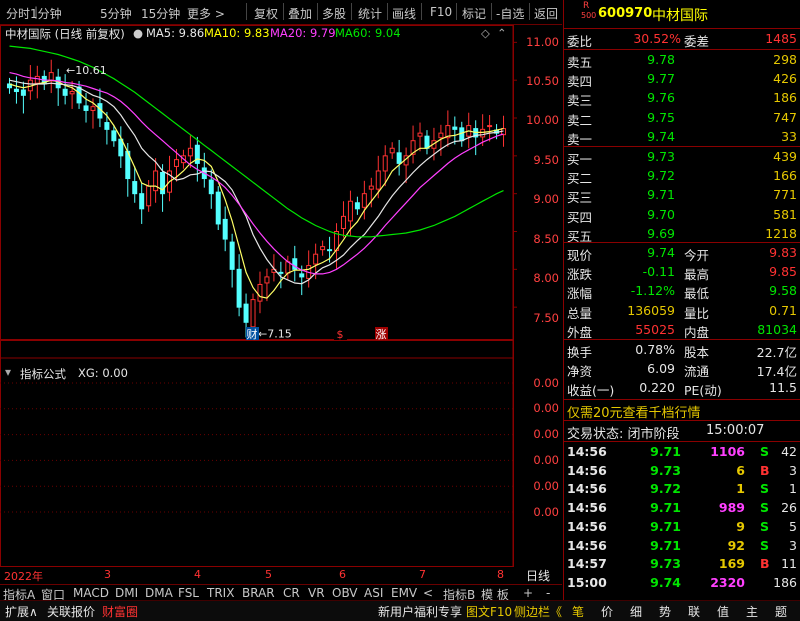 Image resolution: width=800 pixels, height=621 pixels. Describe the element at coordinates (258, 593) in the screenshot. I see `tab-brar: BRAR` at that location.